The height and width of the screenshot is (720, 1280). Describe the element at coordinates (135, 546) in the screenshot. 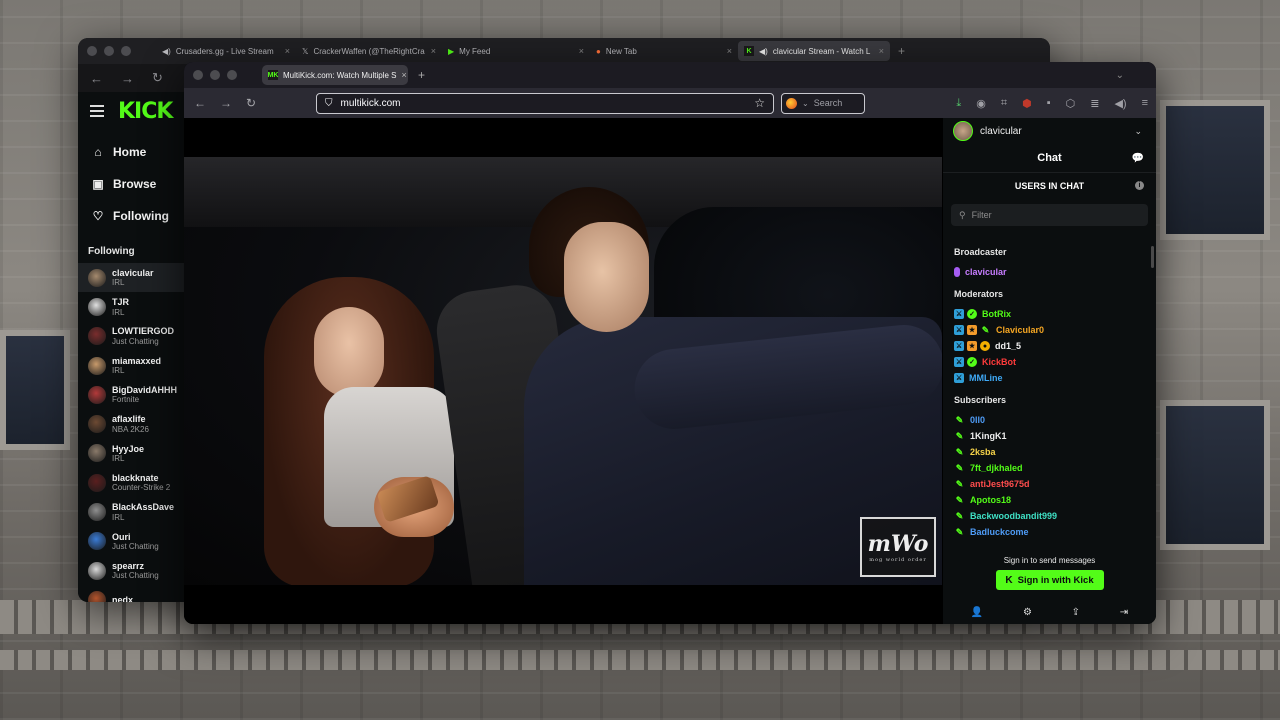

I see `channel-category: Just Chatting` at that location.